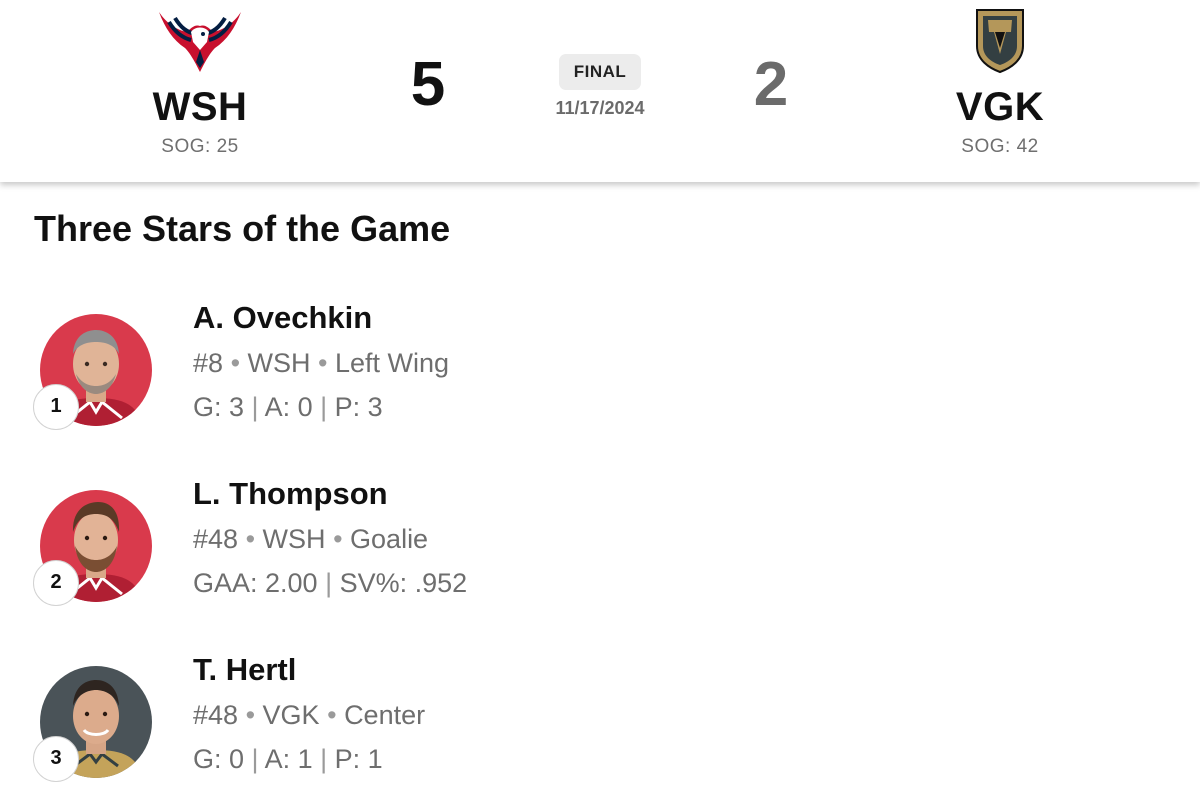 This screenshot has width=1200, height=802. What do you see at coordinates (244, 670) in the screenshot?
I see `player-name: T. Hertl` at bounding box center [244, 670].